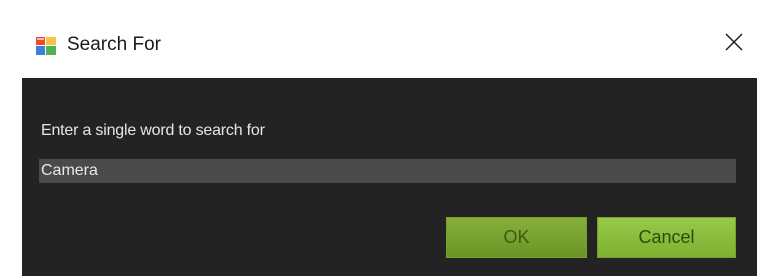 Image resolution: width=757 pixels, height=276 pixels. What do you see at coordinates (153, 130) in the screenshot?
I see `search-prompt-label: Enter a single word to search for` at bounding box center [153, 130].